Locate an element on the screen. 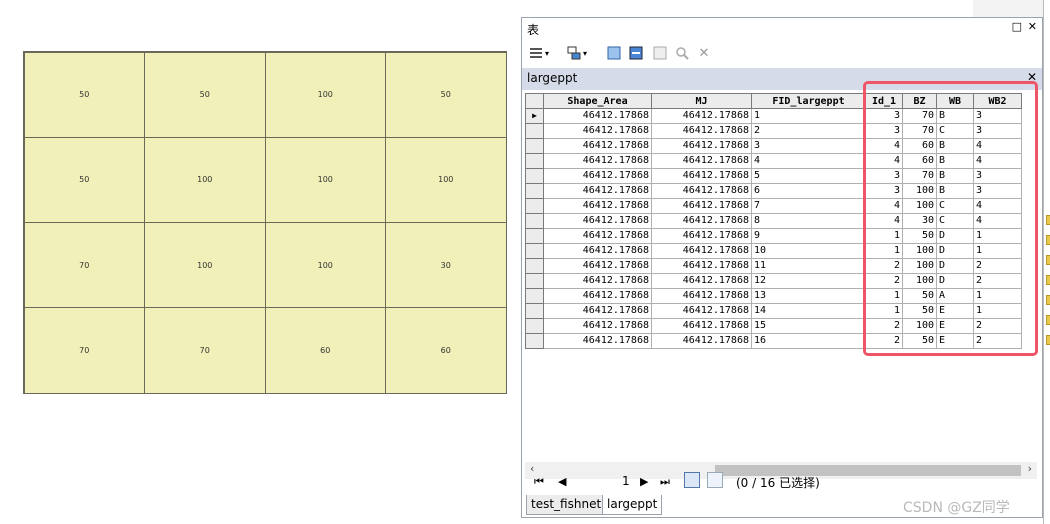  table-cell: 15 is located at coordinates (808, 326).